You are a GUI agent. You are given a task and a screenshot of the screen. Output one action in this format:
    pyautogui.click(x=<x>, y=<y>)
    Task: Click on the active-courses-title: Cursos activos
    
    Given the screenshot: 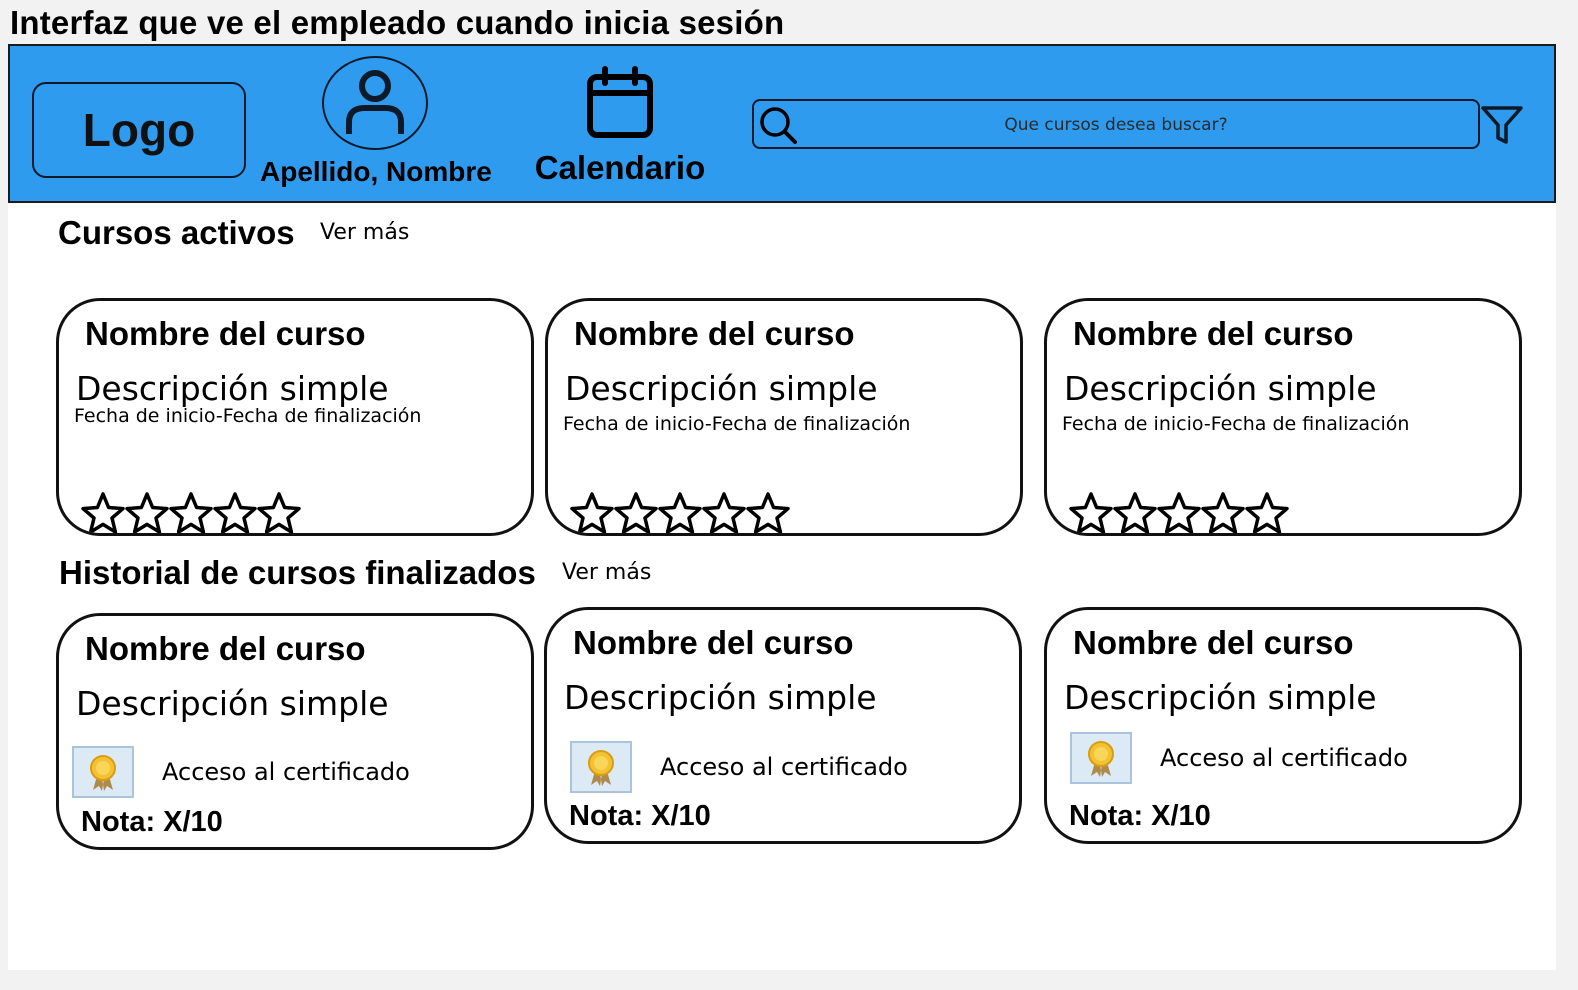 What is the action you would take?
    pyautogui.click(x=176, y=232)
    